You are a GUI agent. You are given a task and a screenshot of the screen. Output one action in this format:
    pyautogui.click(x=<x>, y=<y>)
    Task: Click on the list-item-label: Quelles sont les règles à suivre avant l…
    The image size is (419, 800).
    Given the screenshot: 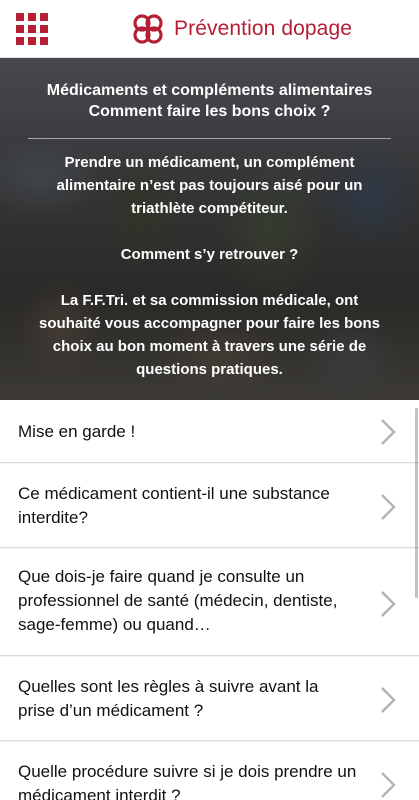 What is the action you would take?
    pyautogui.click(x=168, y=698)
    